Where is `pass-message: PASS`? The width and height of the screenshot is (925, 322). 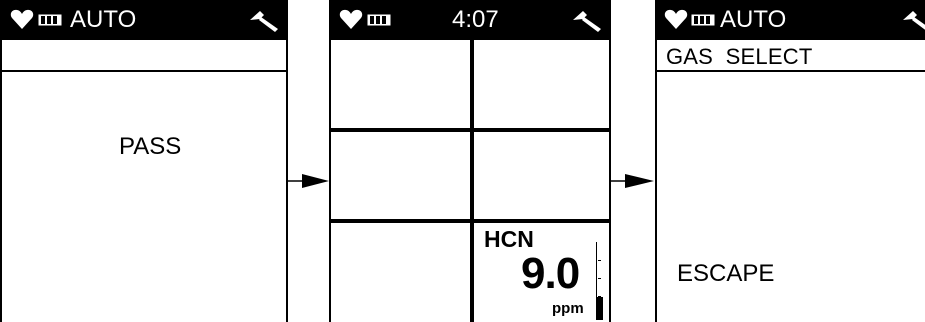
pass-message: PASS is located at coordinates (150, 146).